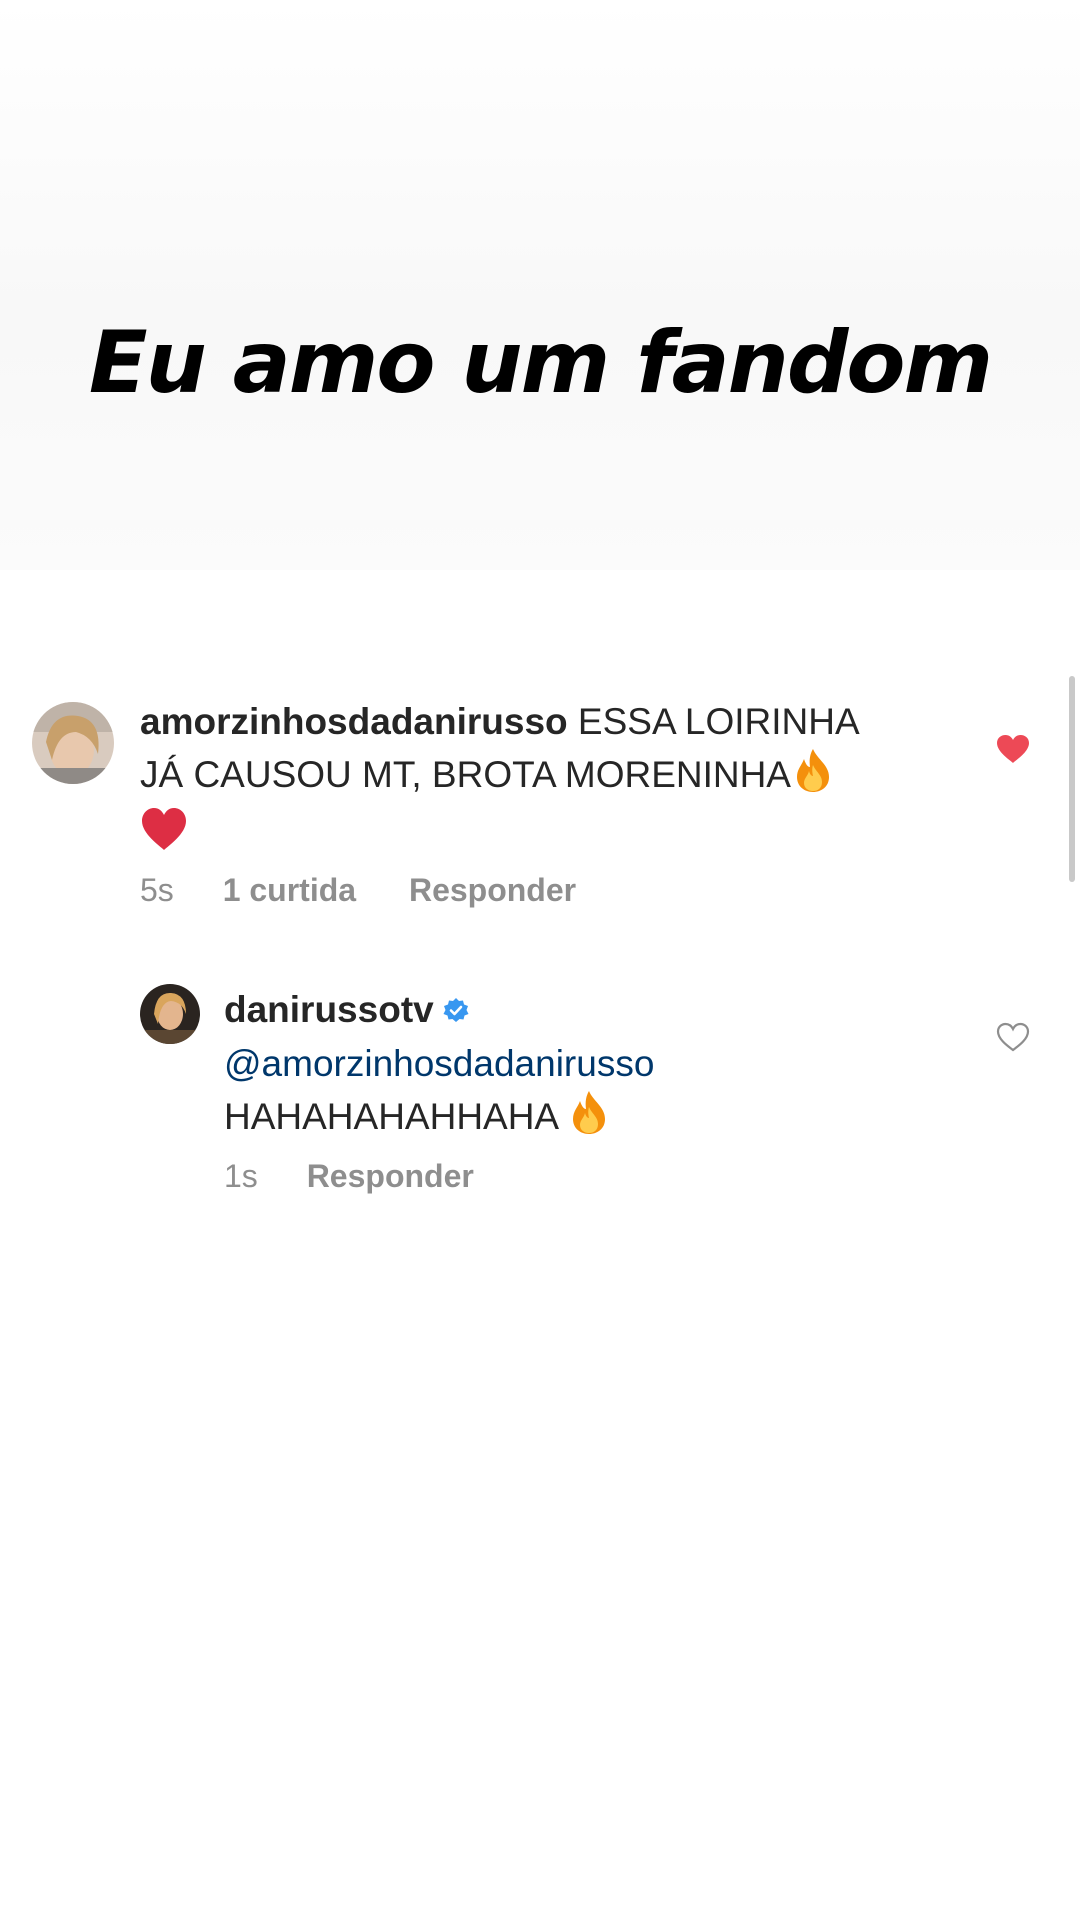 This screenshot has width=1080, height=1920. Describe the element at coordinates (1072, 779) in the screenshot. I see `scrollbar` at that location.